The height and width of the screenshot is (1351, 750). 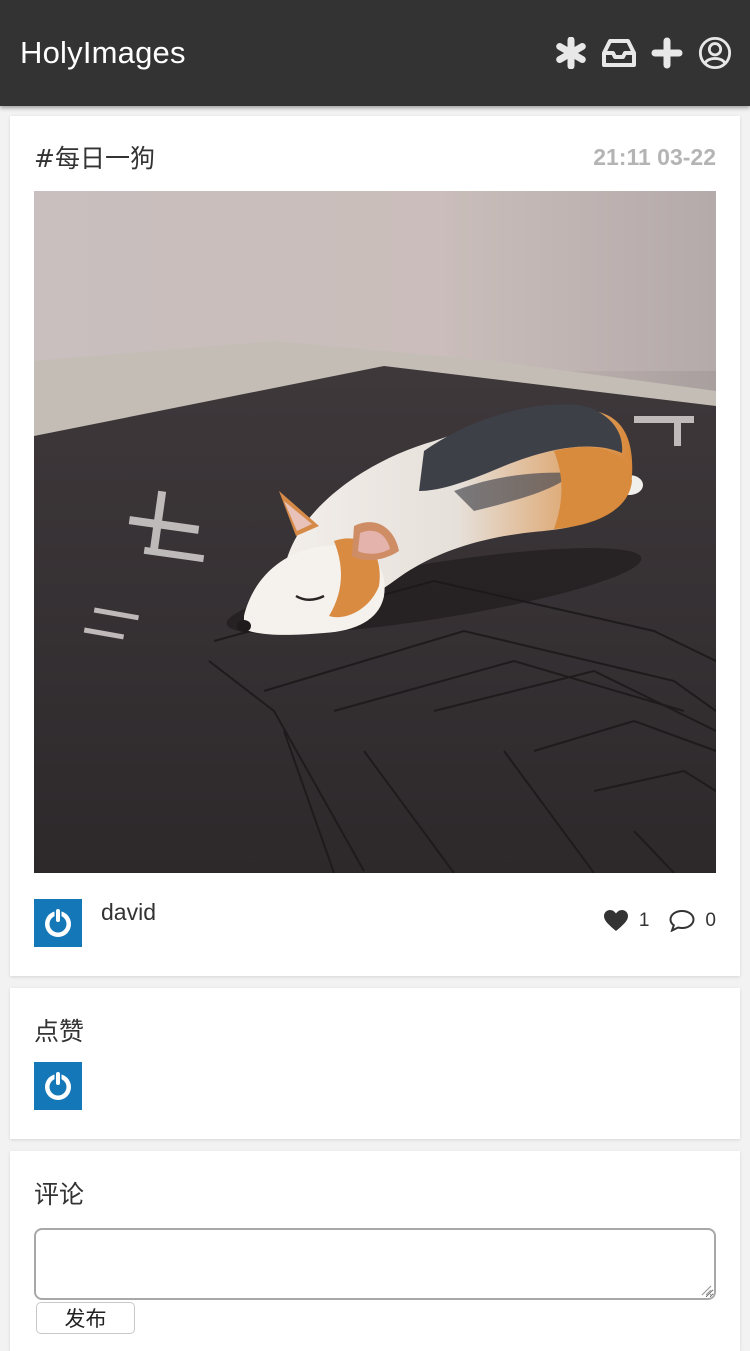 I want to click on post-footer: david 1 0, so click(x=375, y=923).